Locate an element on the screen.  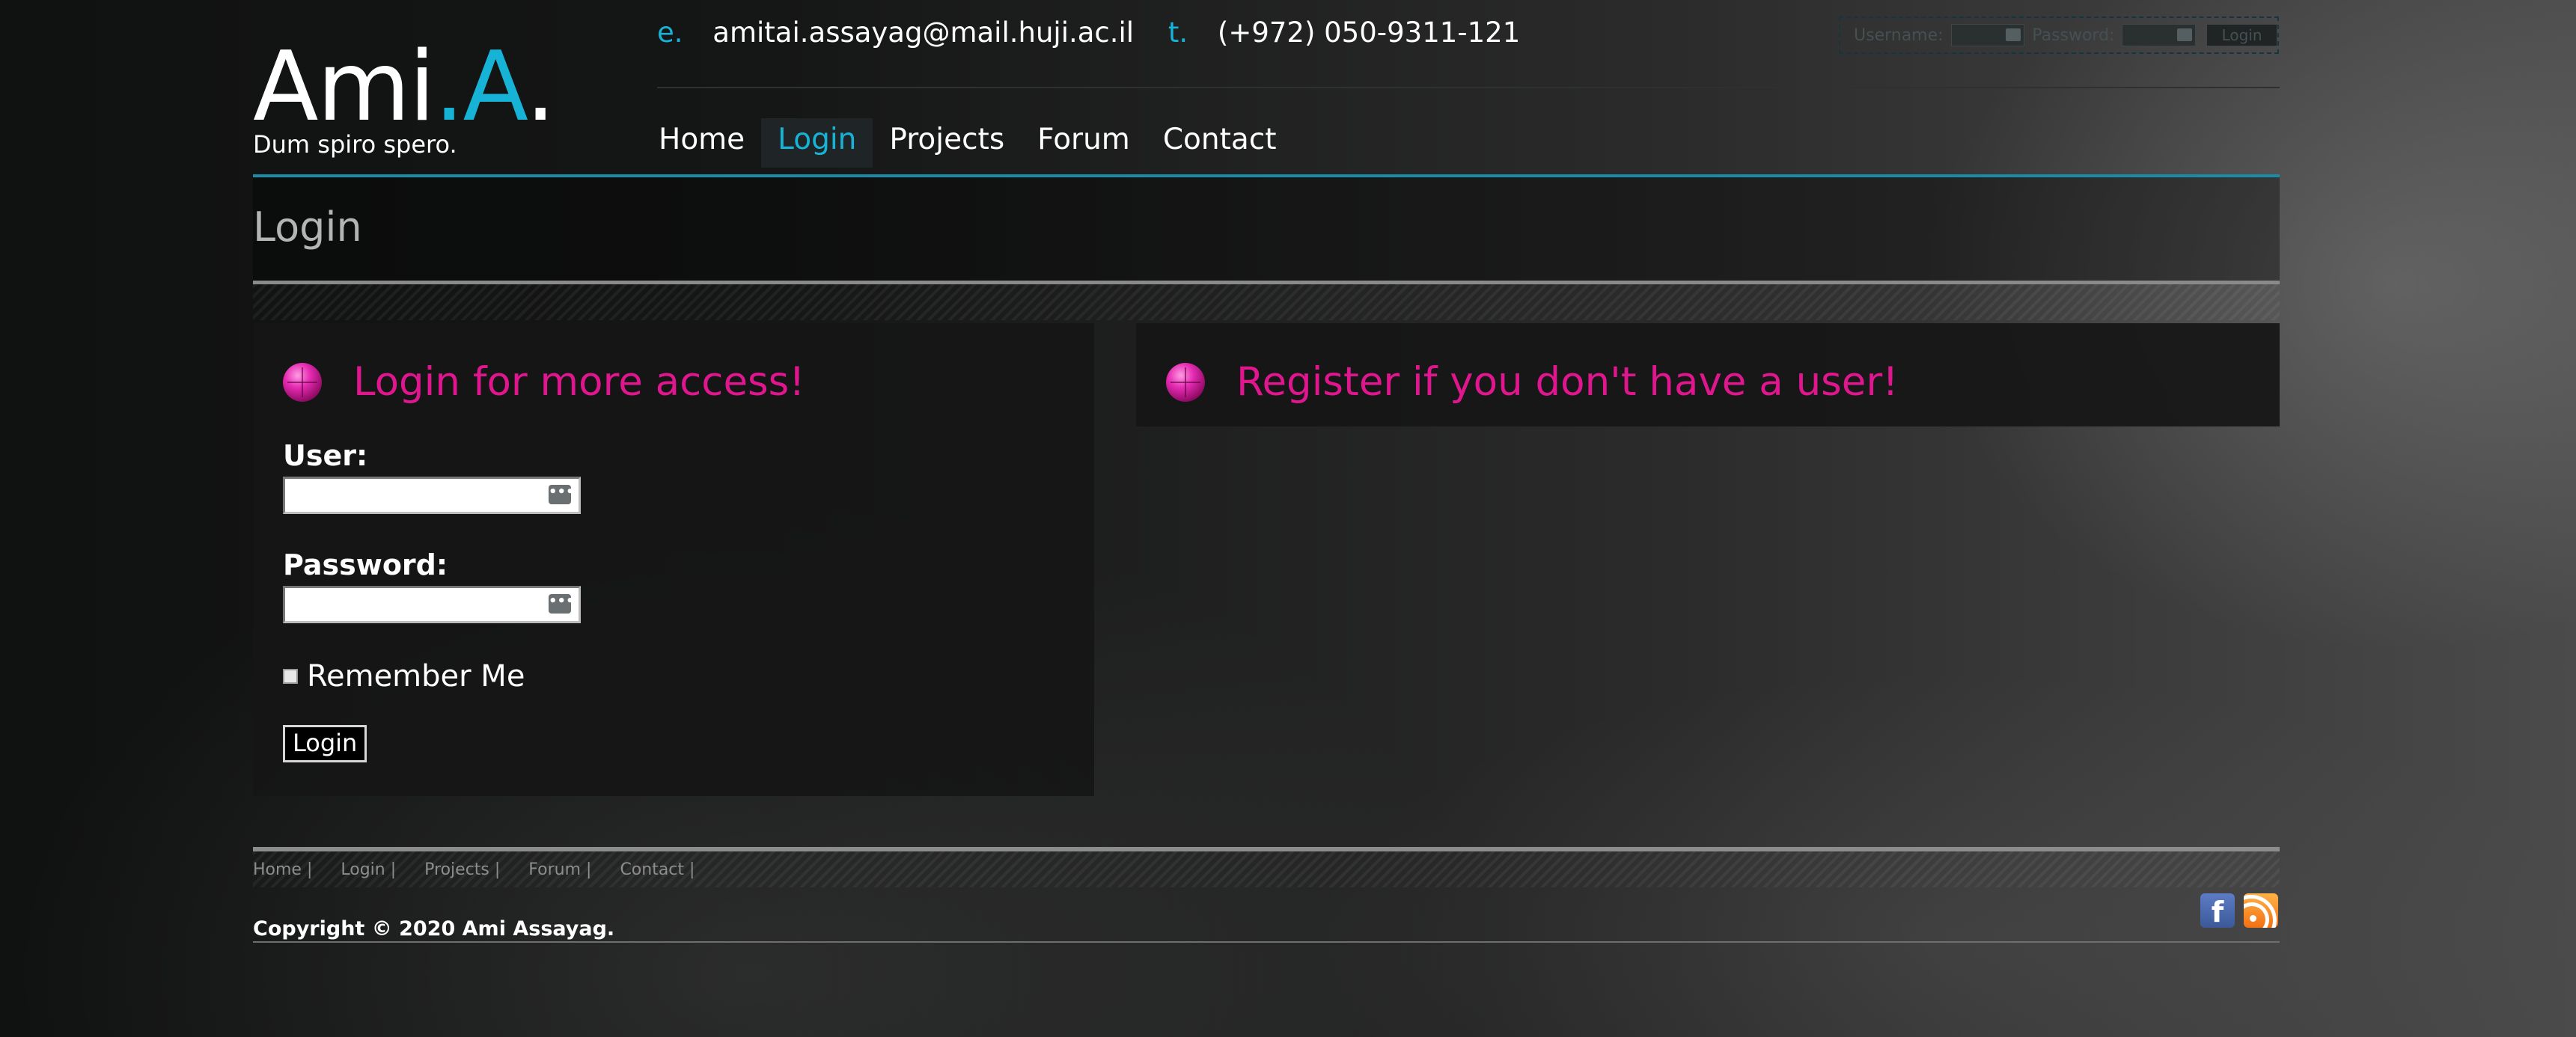
site-logo: Ami.A. Dum spiro spero. is located at coordinates (404, 99).